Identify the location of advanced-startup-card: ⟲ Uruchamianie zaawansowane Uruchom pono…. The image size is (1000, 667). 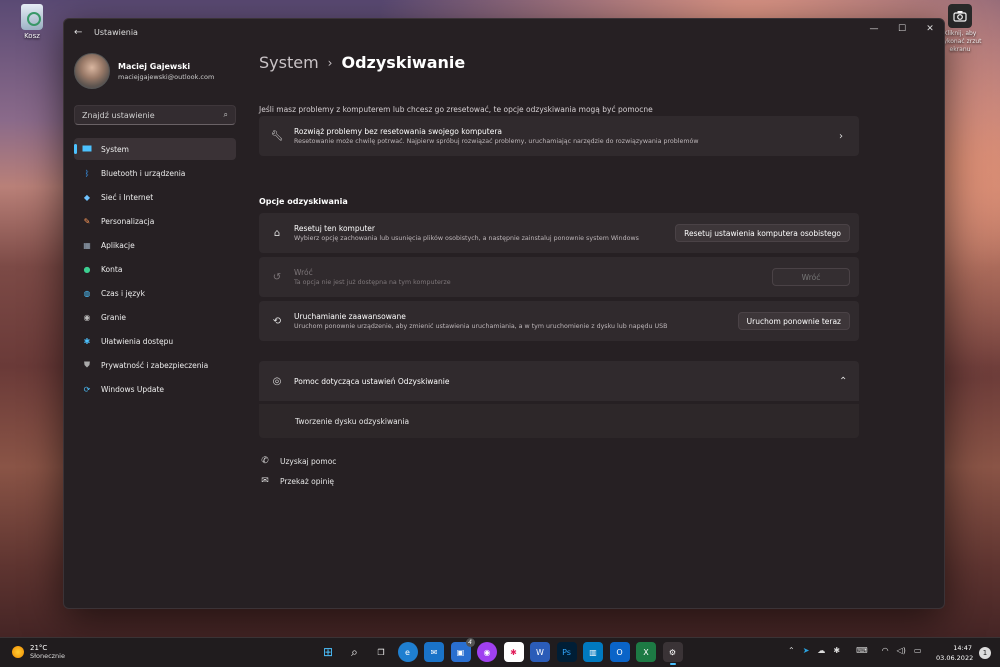
(559, 321).